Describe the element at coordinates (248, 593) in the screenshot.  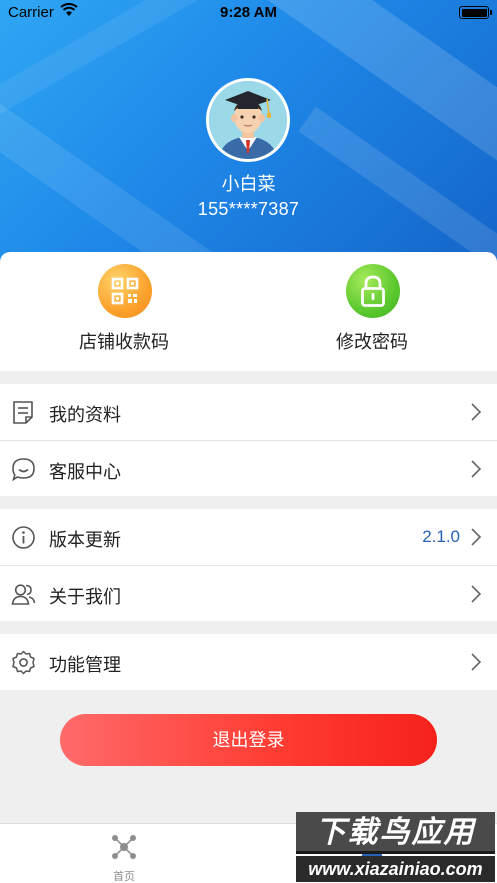
I see `menu-item-about-us: 关于我们` at that location.